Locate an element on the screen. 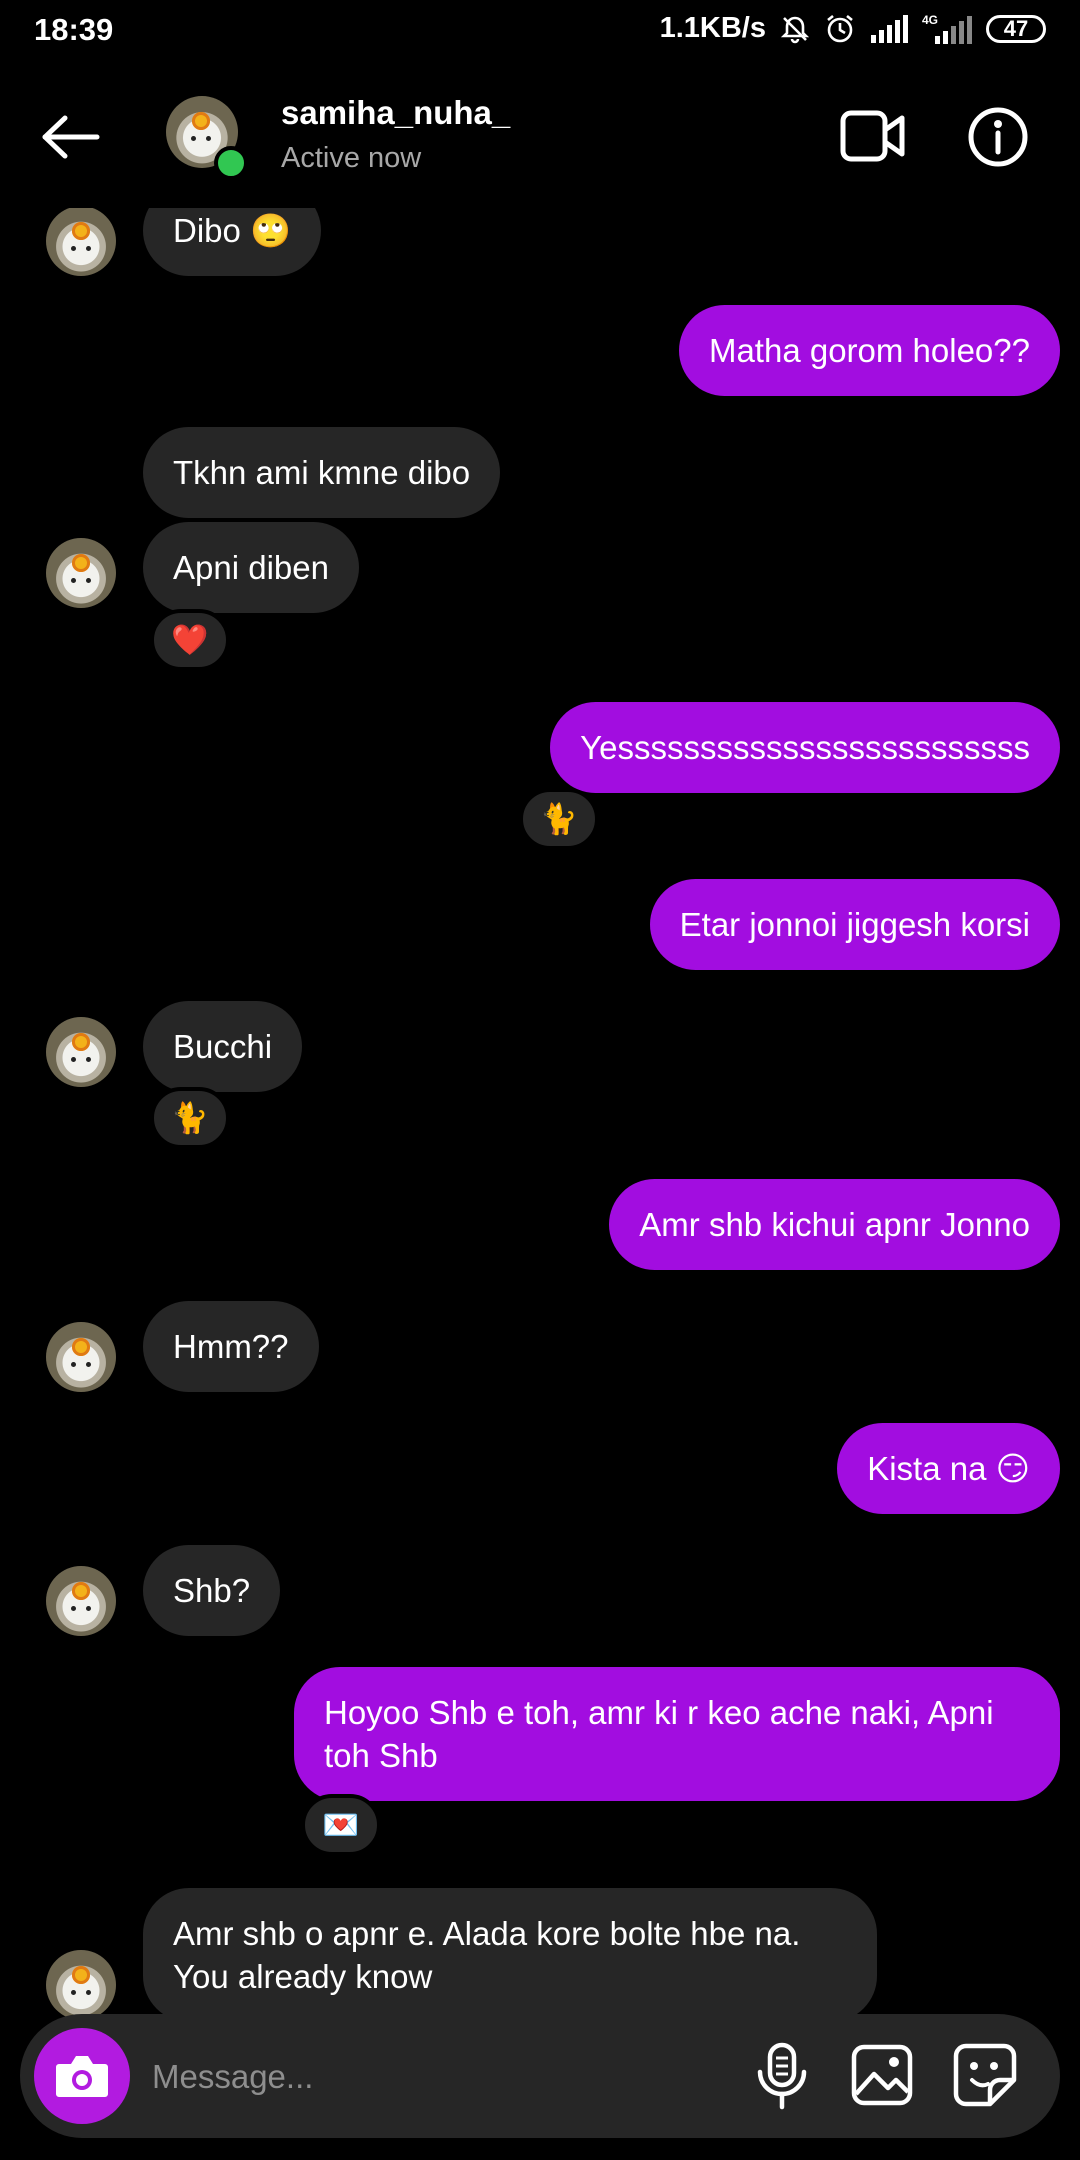  back-button is located at coordinates (71, 137).